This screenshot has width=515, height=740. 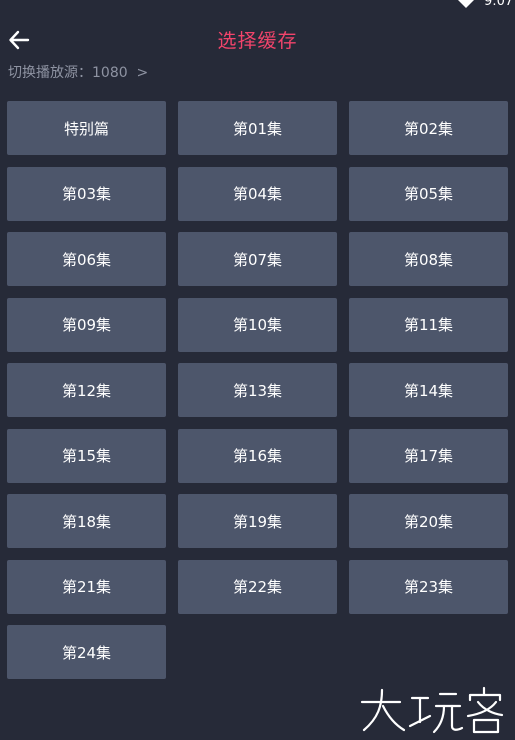 I want to click on episode-button: 第13集, so click(x=257, y=390).